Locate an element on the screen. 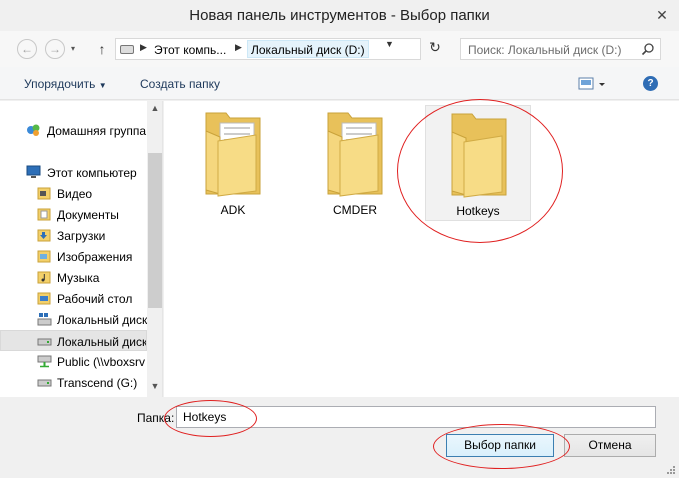 Image resolution: width=679 pixels, height=478 pixels. video-folder-icon is located at coordinates (44, 193).